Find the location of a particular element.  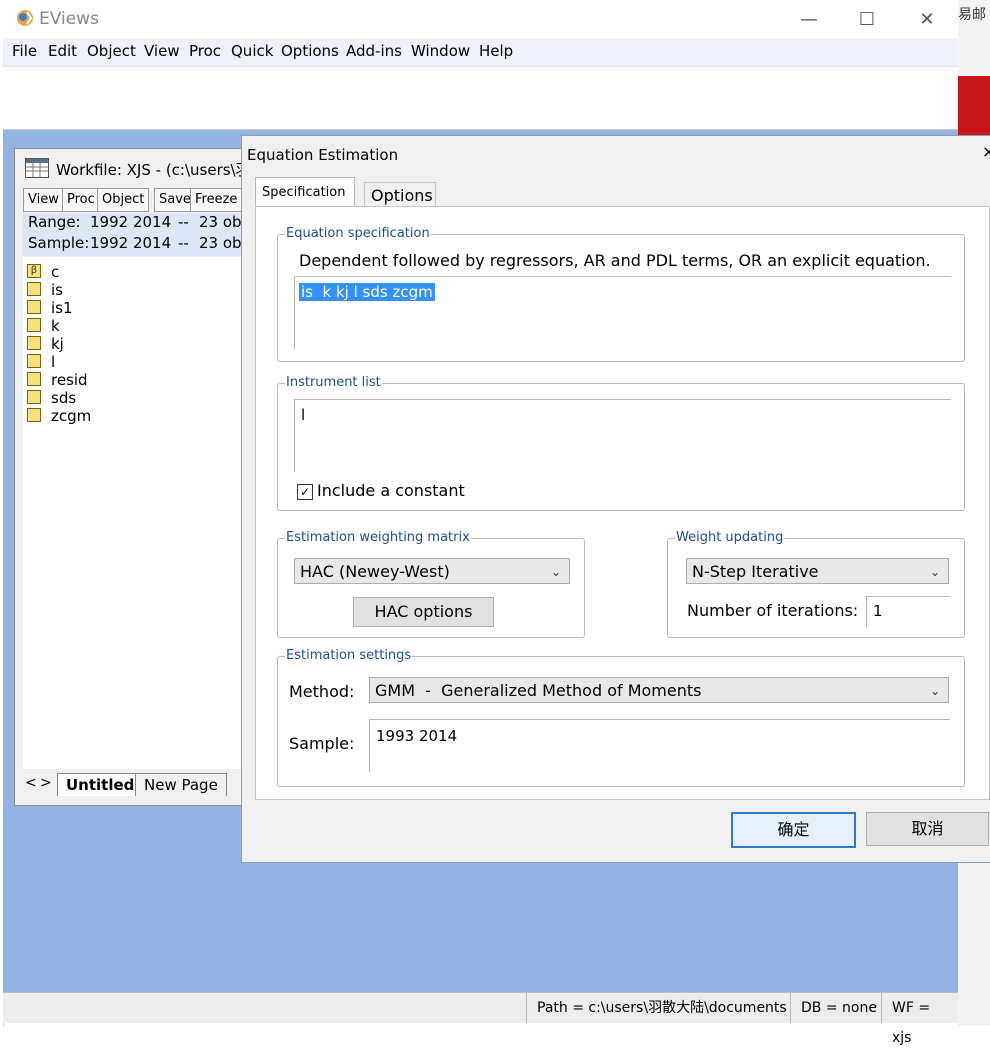

weighting-matrix-select: HAC (Newey-West) ⌄ is located at coordinates (432, 571).